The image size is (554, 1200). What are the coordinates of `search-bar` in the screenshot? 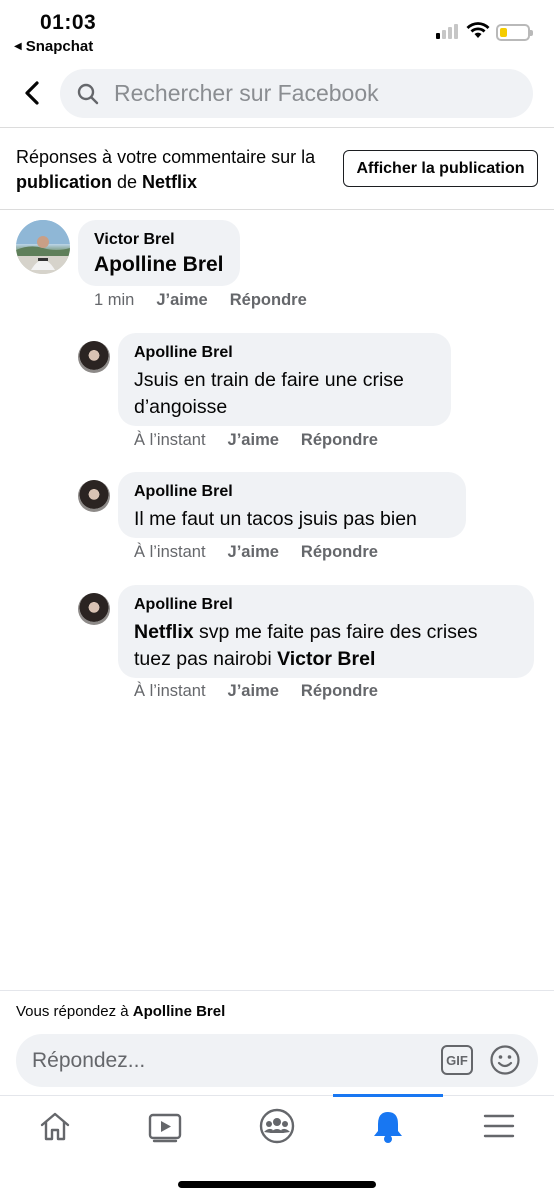 It's located at (296, 93).